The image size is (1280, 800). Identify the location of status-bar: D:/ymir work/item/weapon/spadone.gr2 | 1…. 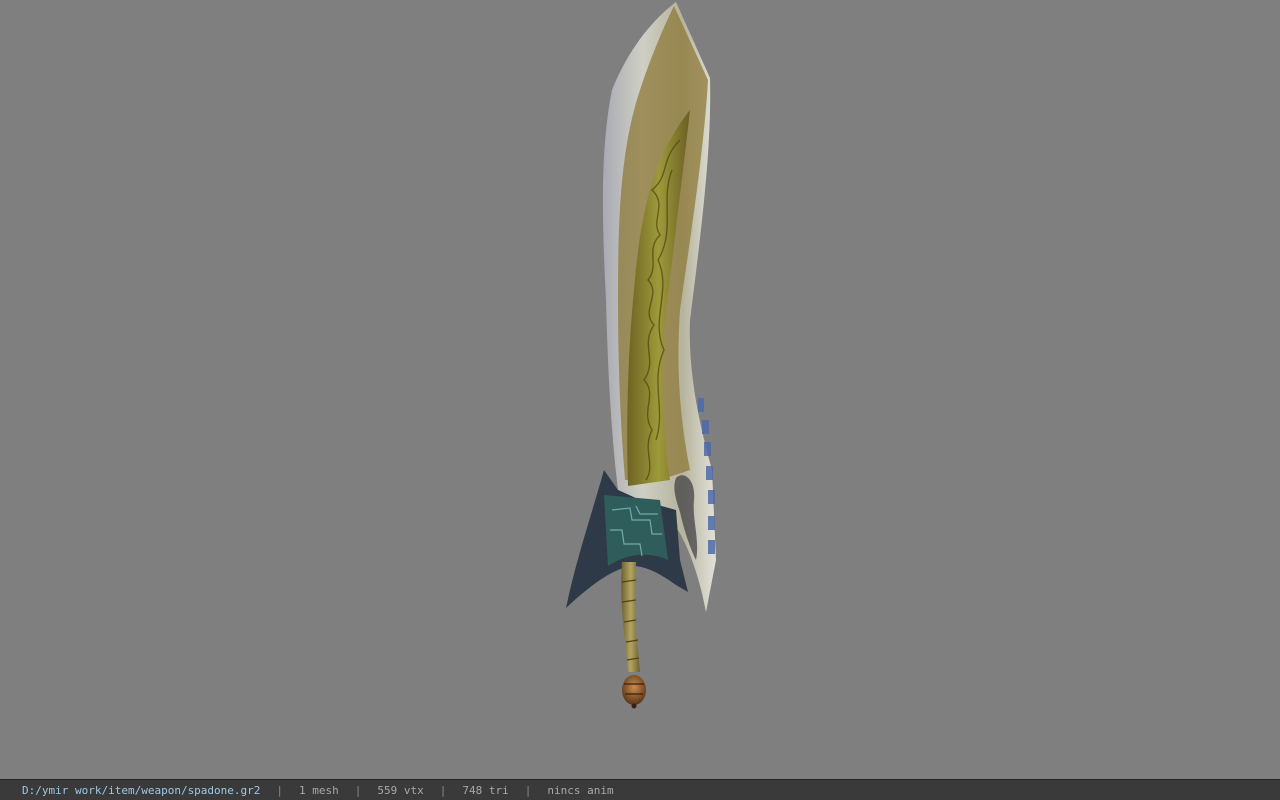
(640, 789).